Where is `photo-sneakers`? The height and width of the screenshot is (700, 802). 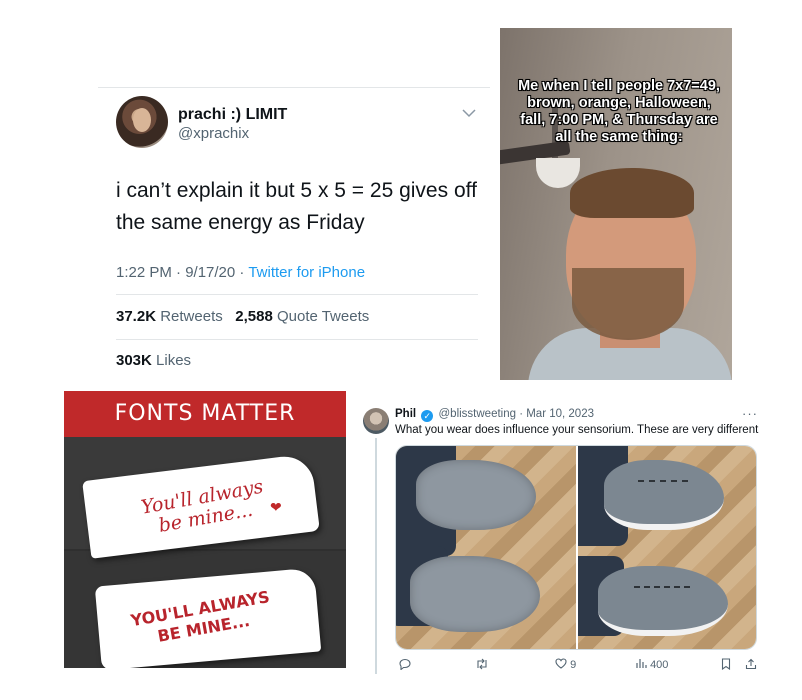
photo-sneakers is located at coordinates (667, 547).